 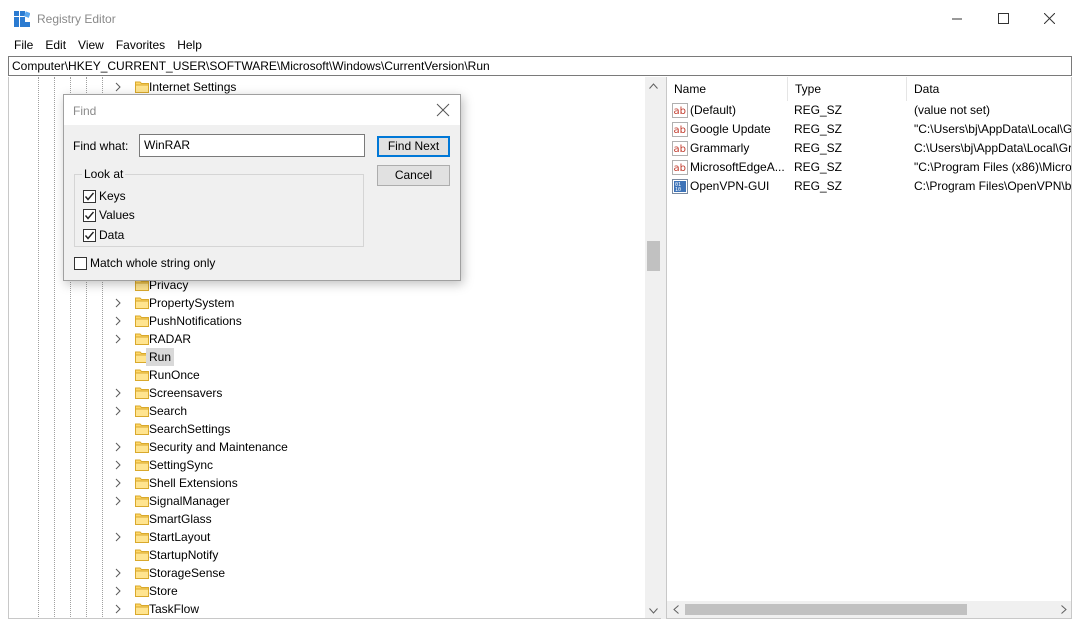 I want to click on tree-item: Store, so click(x=327, y=591).